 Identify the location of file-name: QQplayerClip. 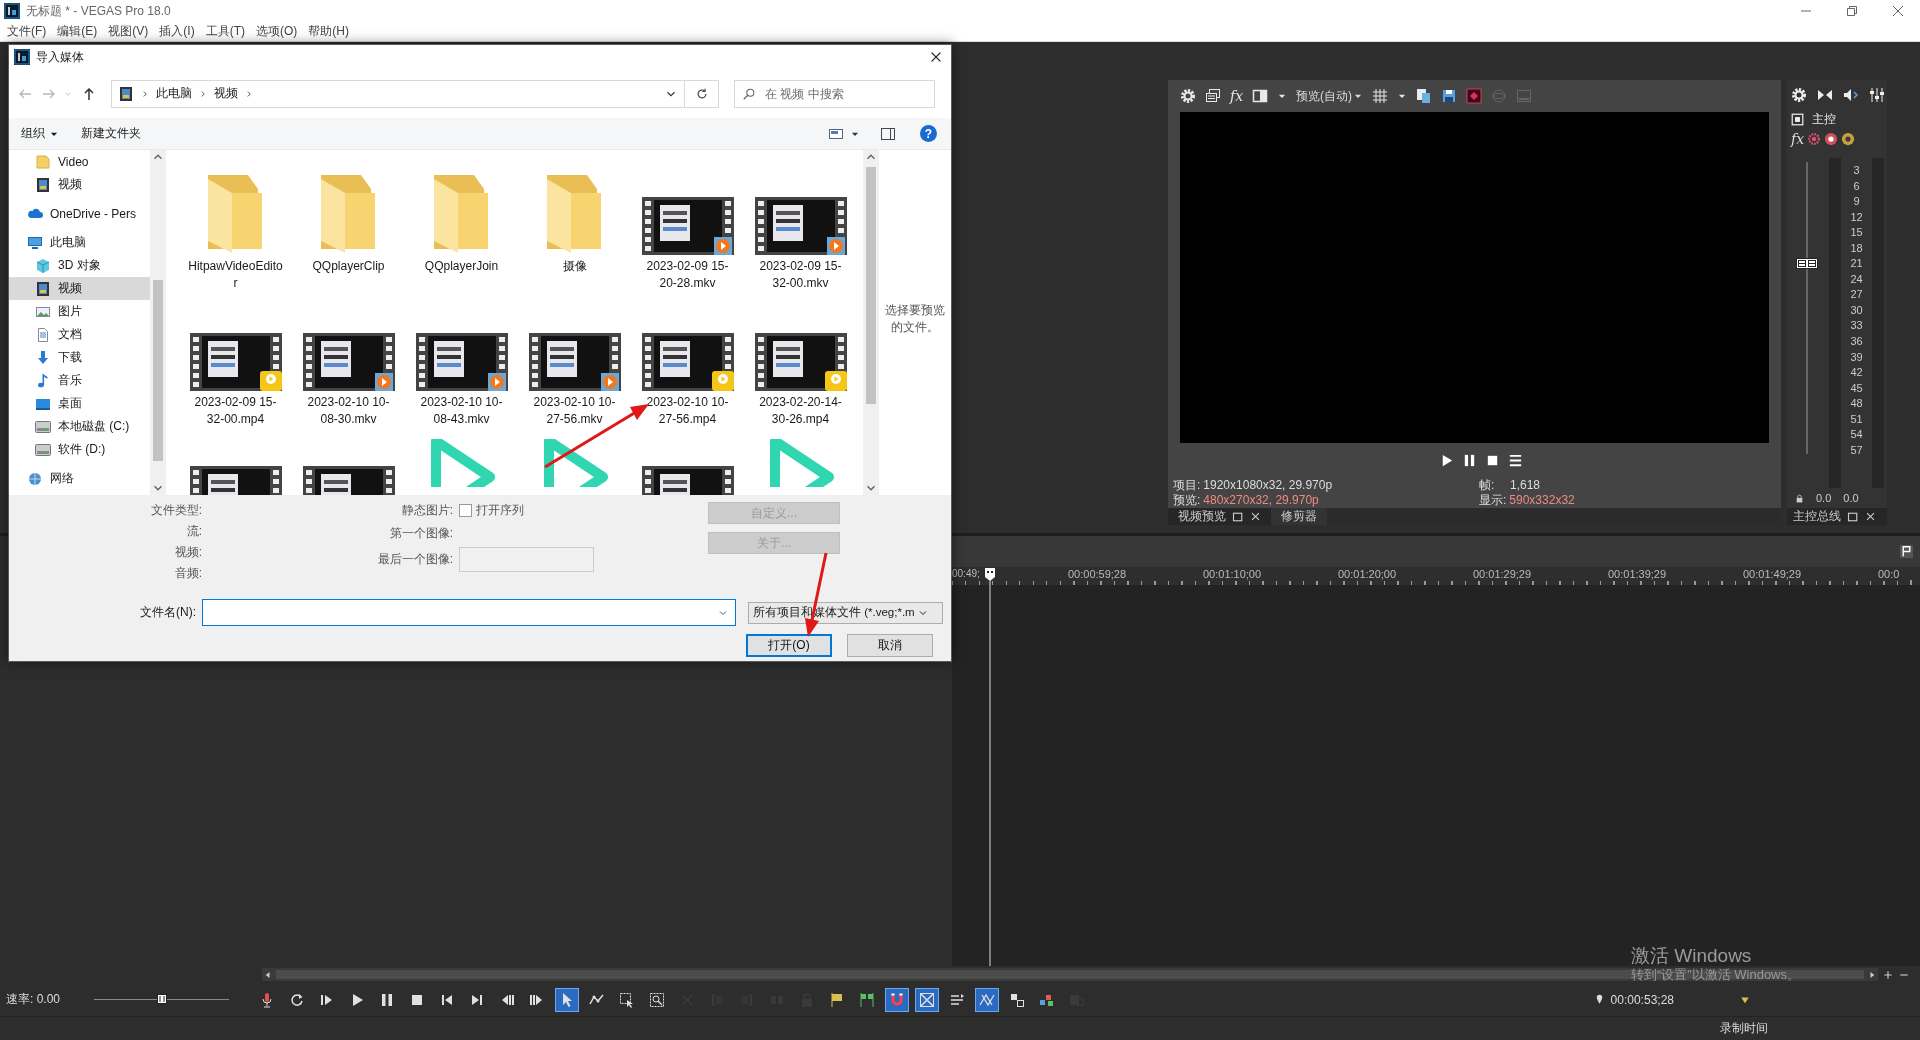
(348, 266).